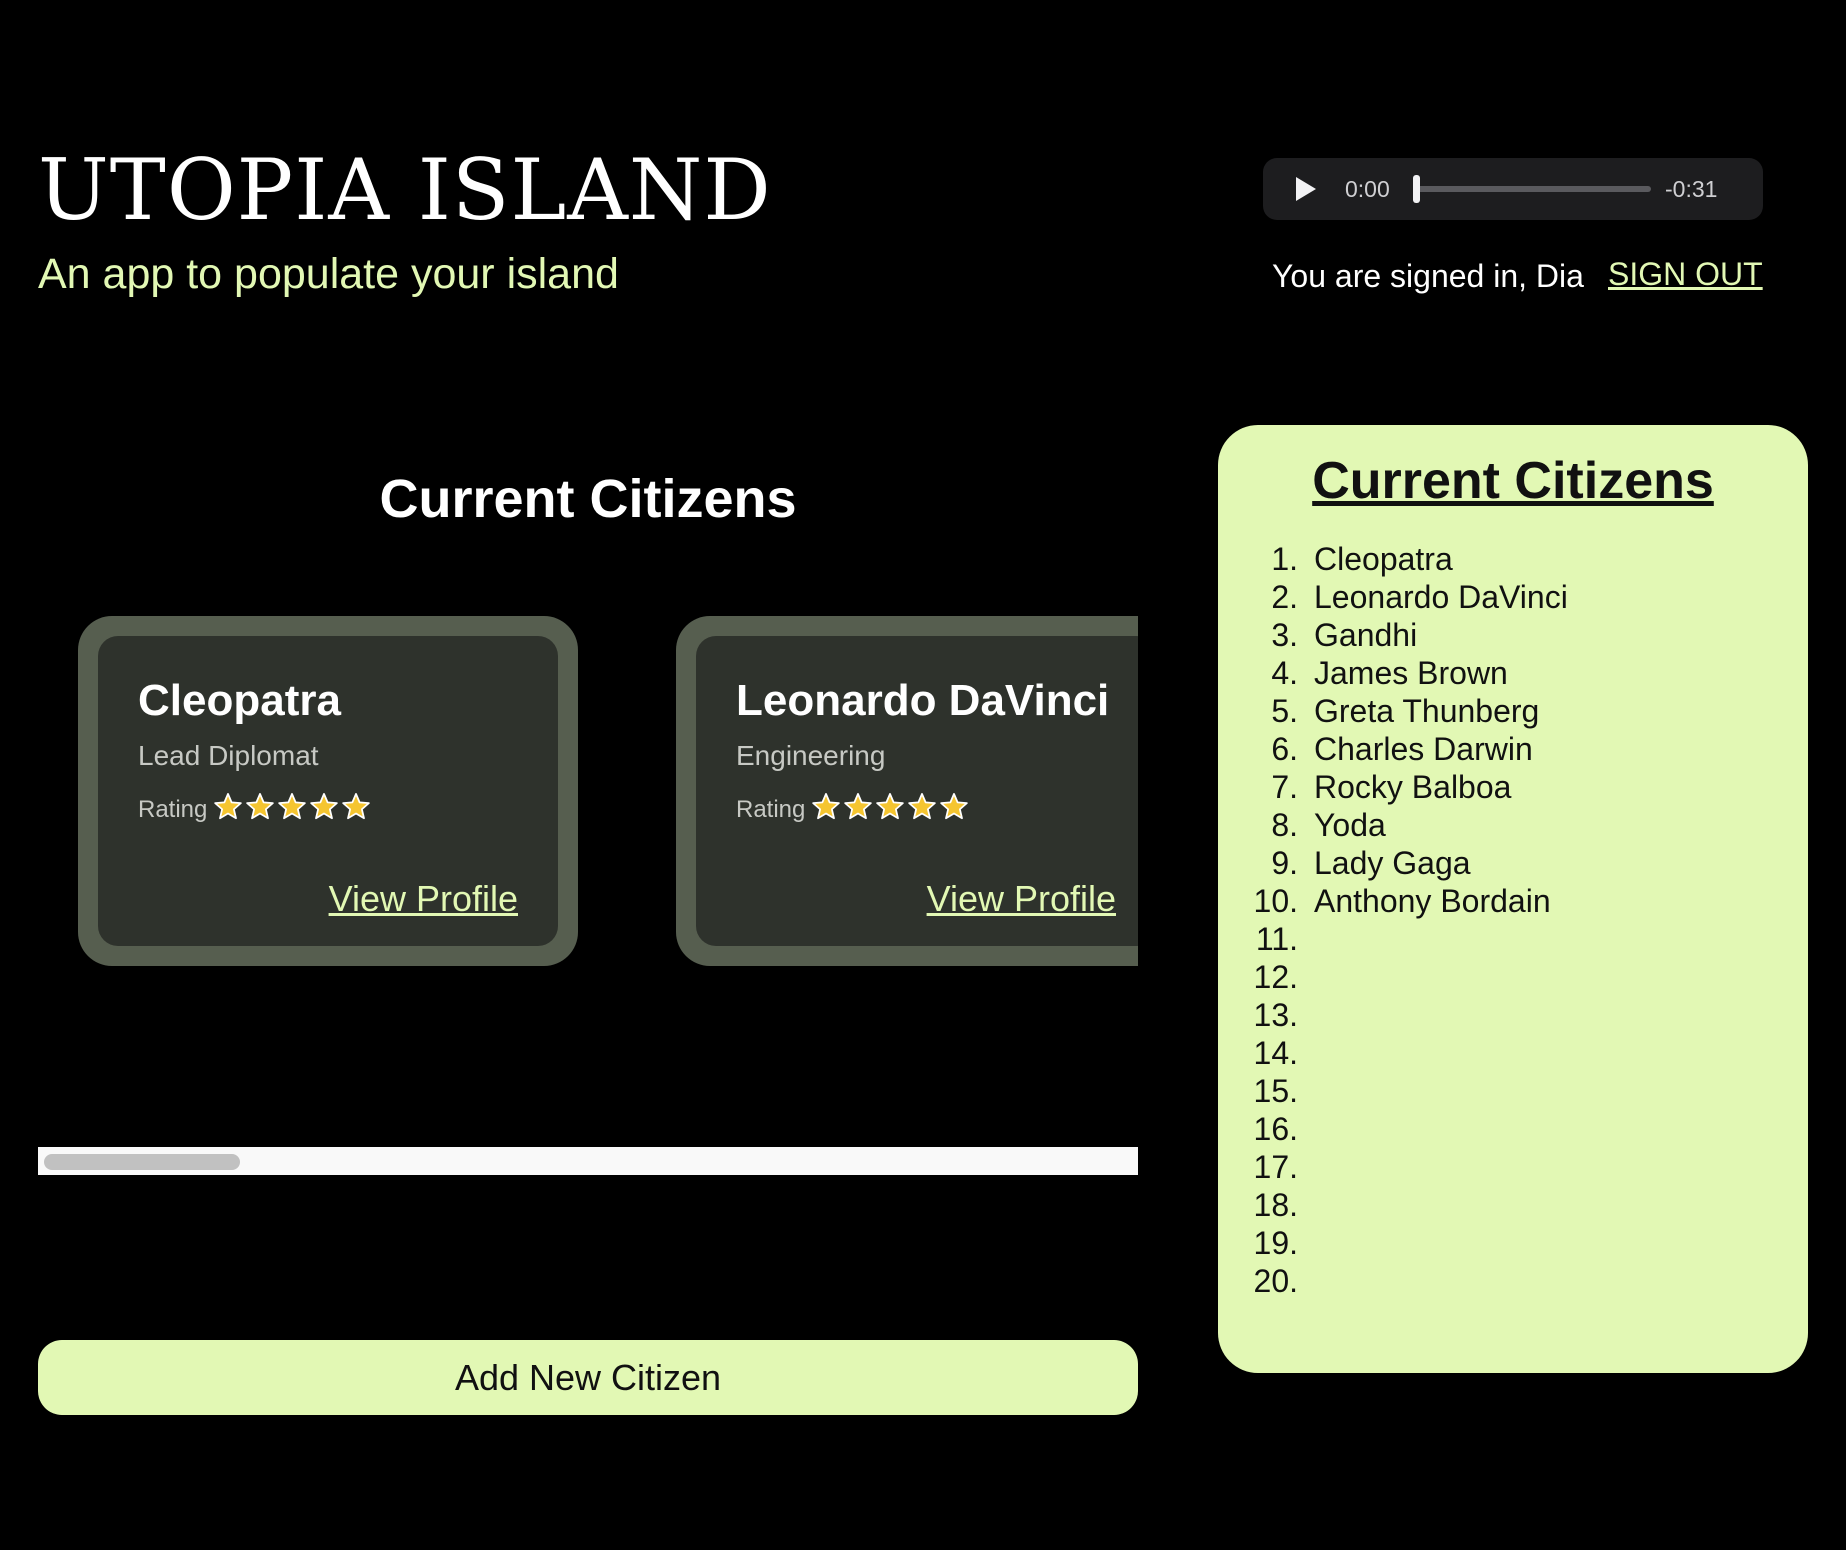  Describe the element at coordinates (1284, 749) in the screenshot. I see `list-item-number: 6.` at that location.